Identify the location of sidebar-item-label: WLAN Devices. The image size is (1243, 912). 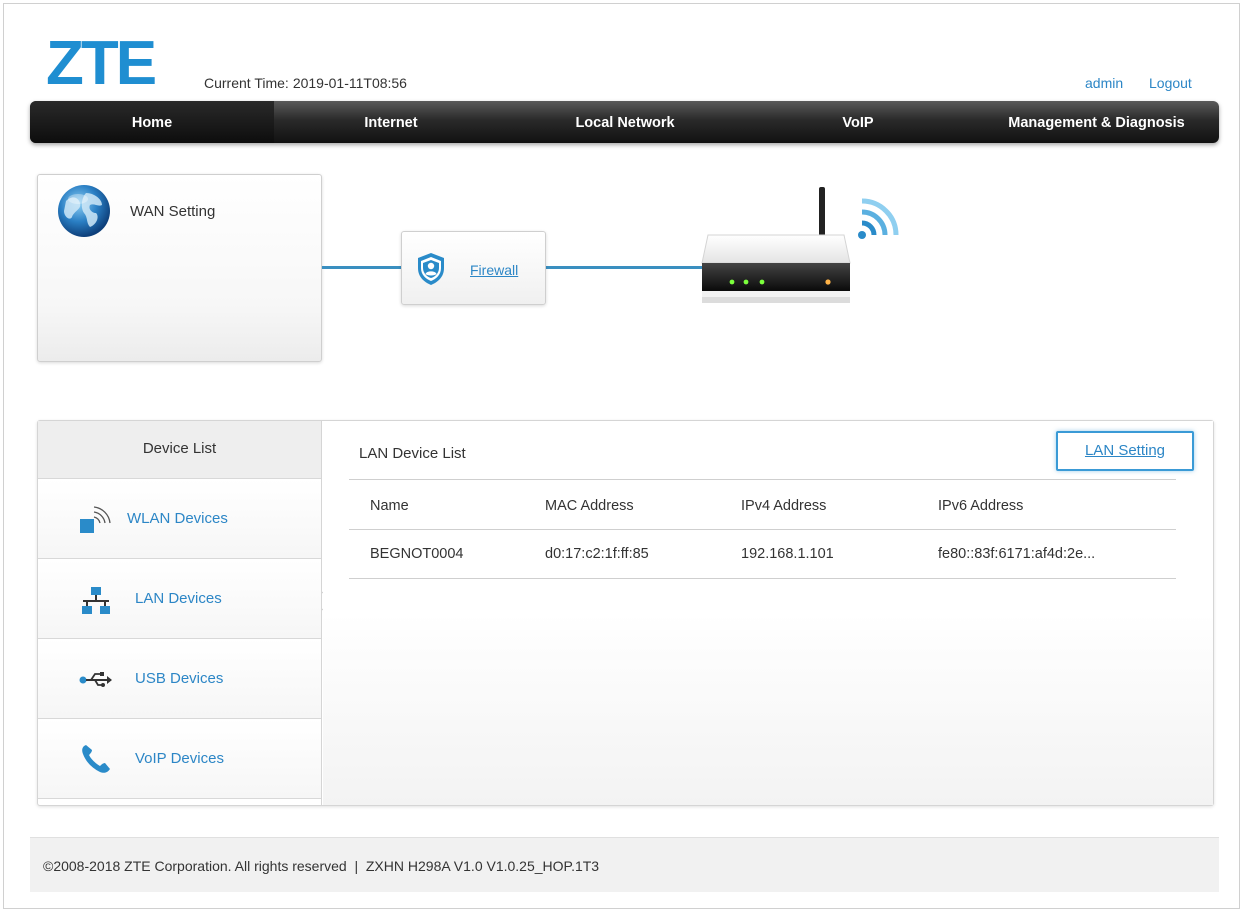
(177, 518).